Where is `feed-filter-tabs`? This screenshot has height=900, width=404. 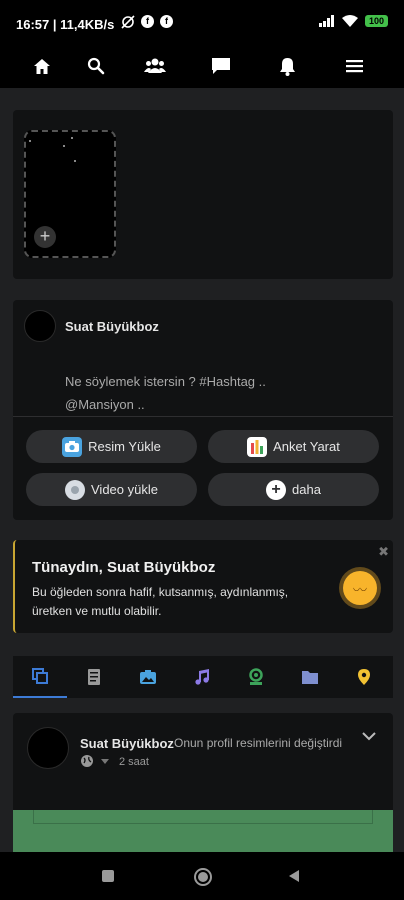 feed-filter-tabs is located at coordinates (203, 677).